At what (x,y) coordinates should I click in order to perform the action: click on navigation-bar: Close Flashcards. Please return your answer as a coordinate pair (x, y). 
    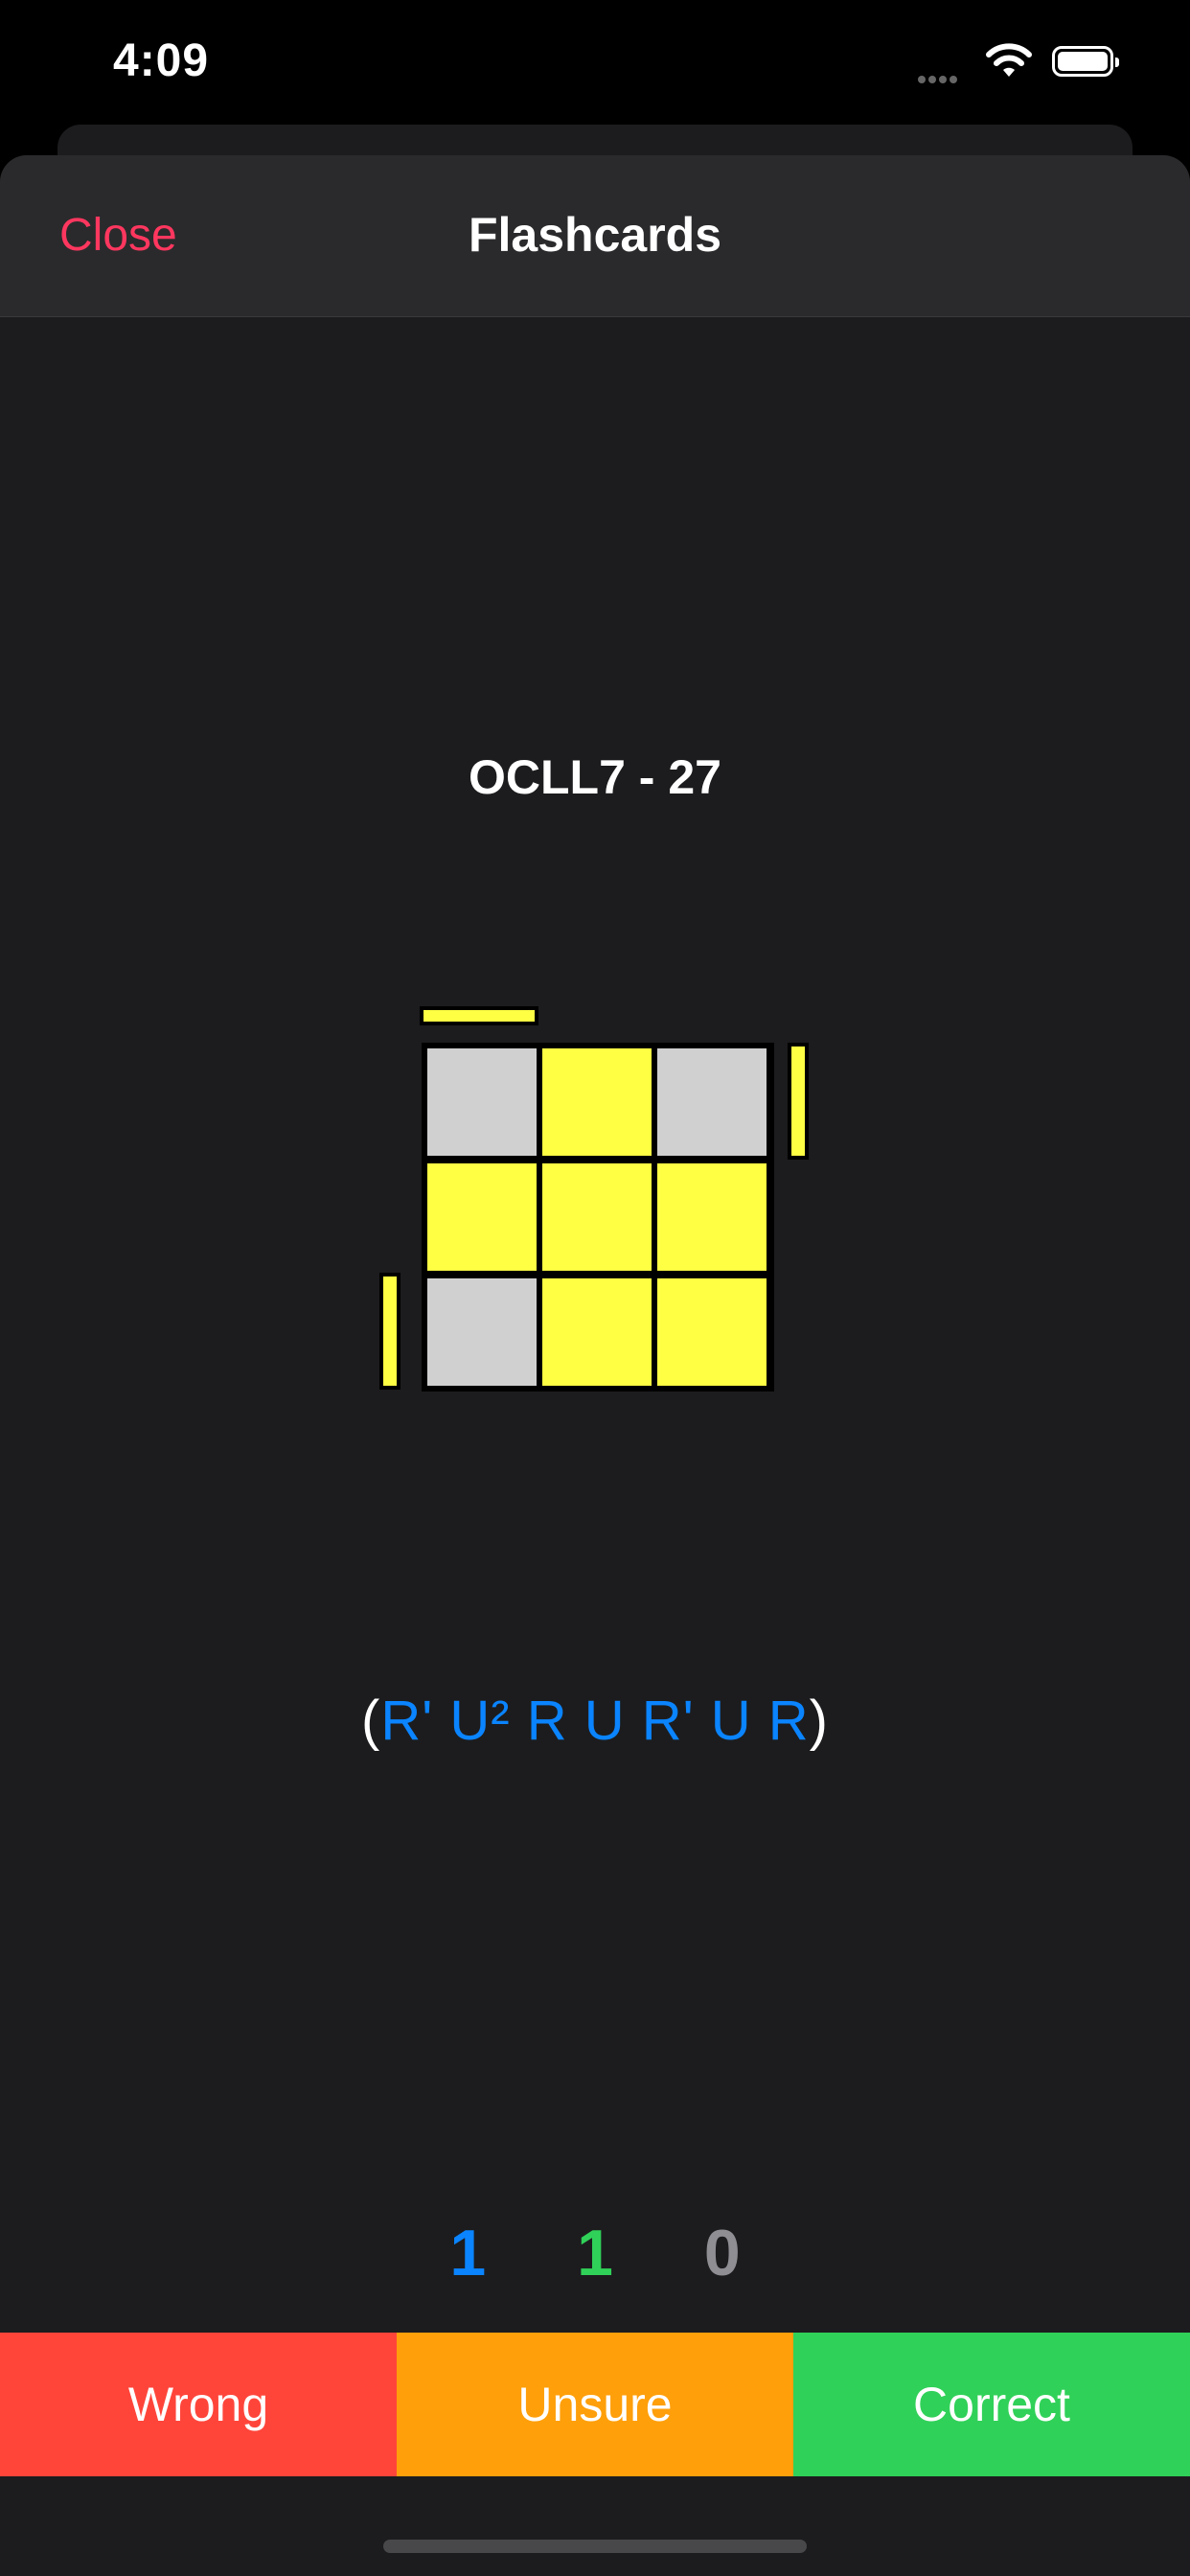
    Looking at the image, I should click on (595, 236).